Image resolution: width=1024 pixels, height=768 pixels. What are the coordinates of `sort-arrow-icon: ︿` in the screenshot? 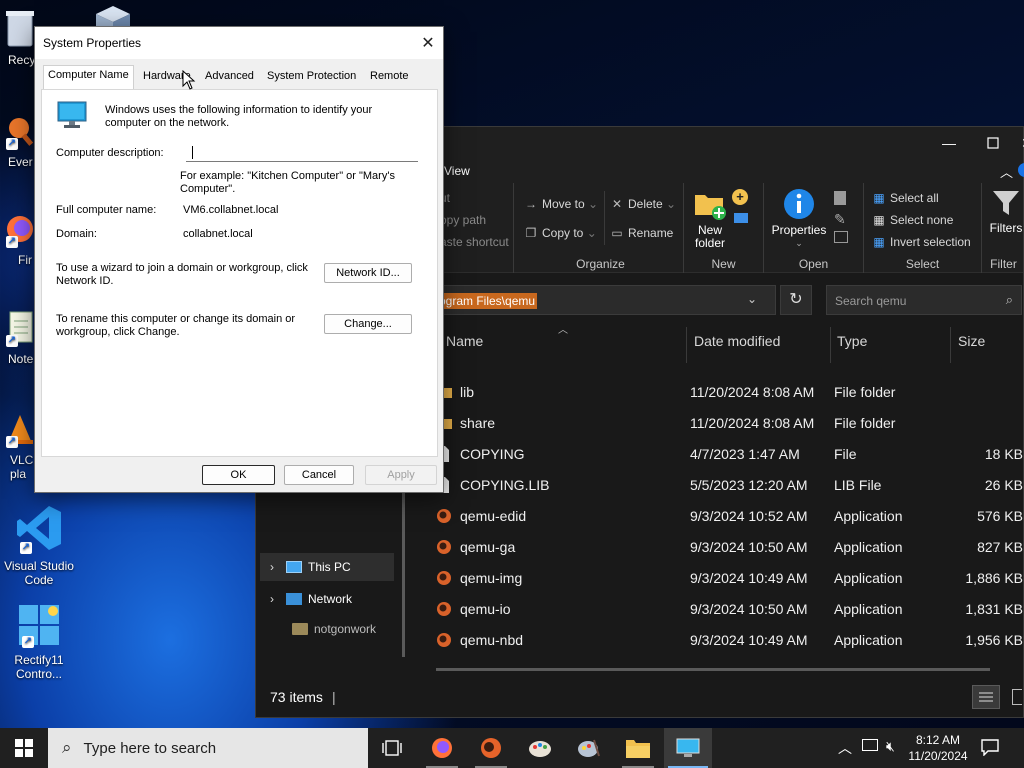 It's located at (563, 330).